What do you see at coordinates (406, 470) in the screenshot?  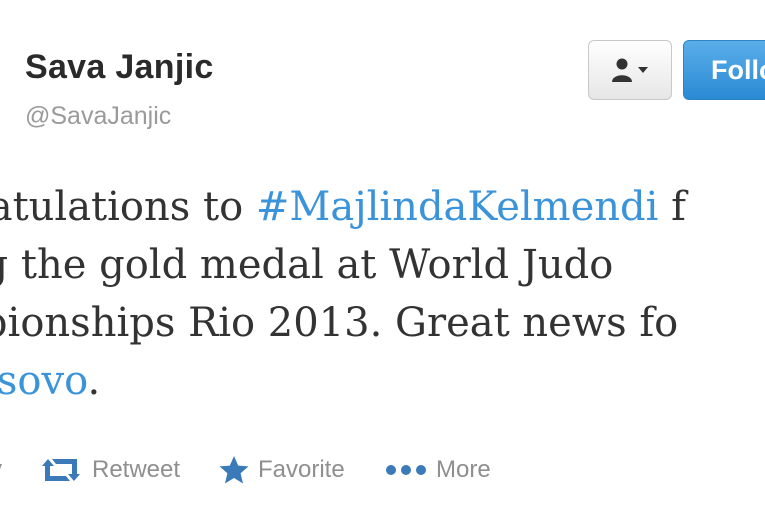 I see `ellipsis-icon` at bounding box center [406, 470].